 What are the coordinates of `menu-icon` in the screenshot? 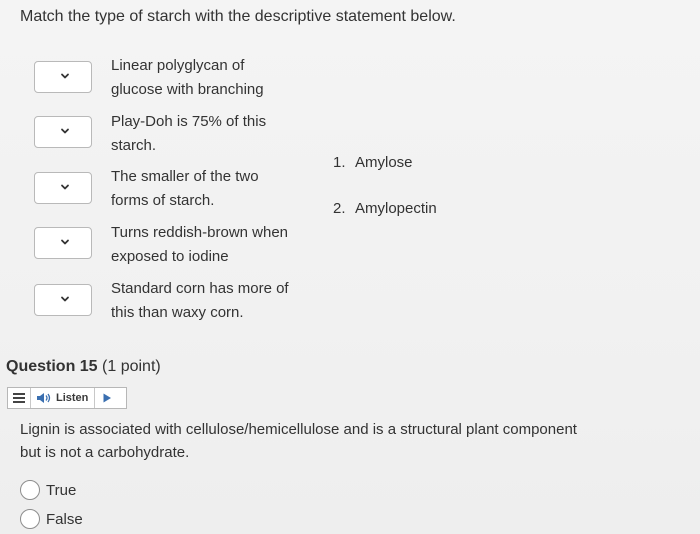 It's located at (19, 398).